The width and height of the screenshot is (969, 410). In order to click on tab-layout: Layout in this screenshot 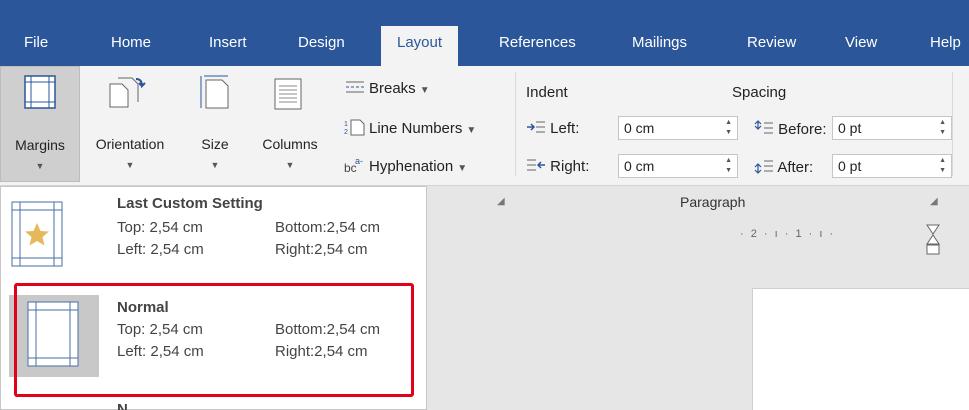, I will do `click(420, 46)`.